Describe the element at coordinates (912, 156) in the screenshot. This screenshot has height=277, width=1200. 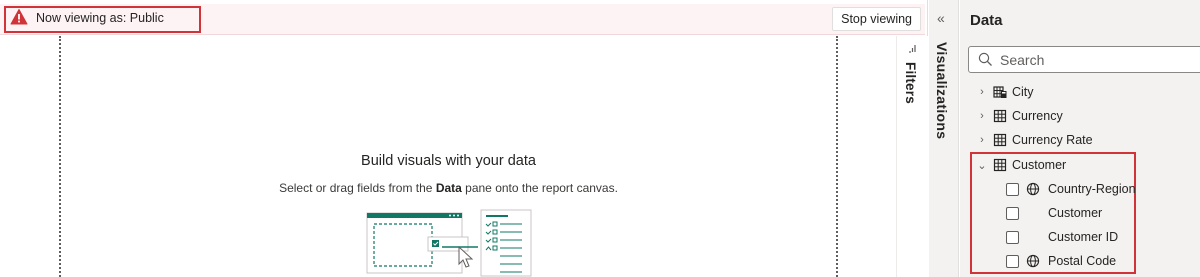
I see `filters-pane-collapsed: Filters` at that location.